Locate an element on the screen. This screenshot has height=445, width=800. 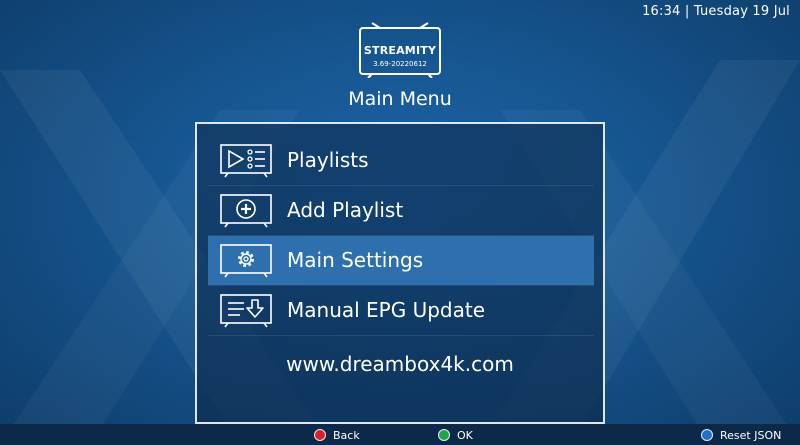
reset-json-button: Reset JSON is located at coordinates (741, 435).